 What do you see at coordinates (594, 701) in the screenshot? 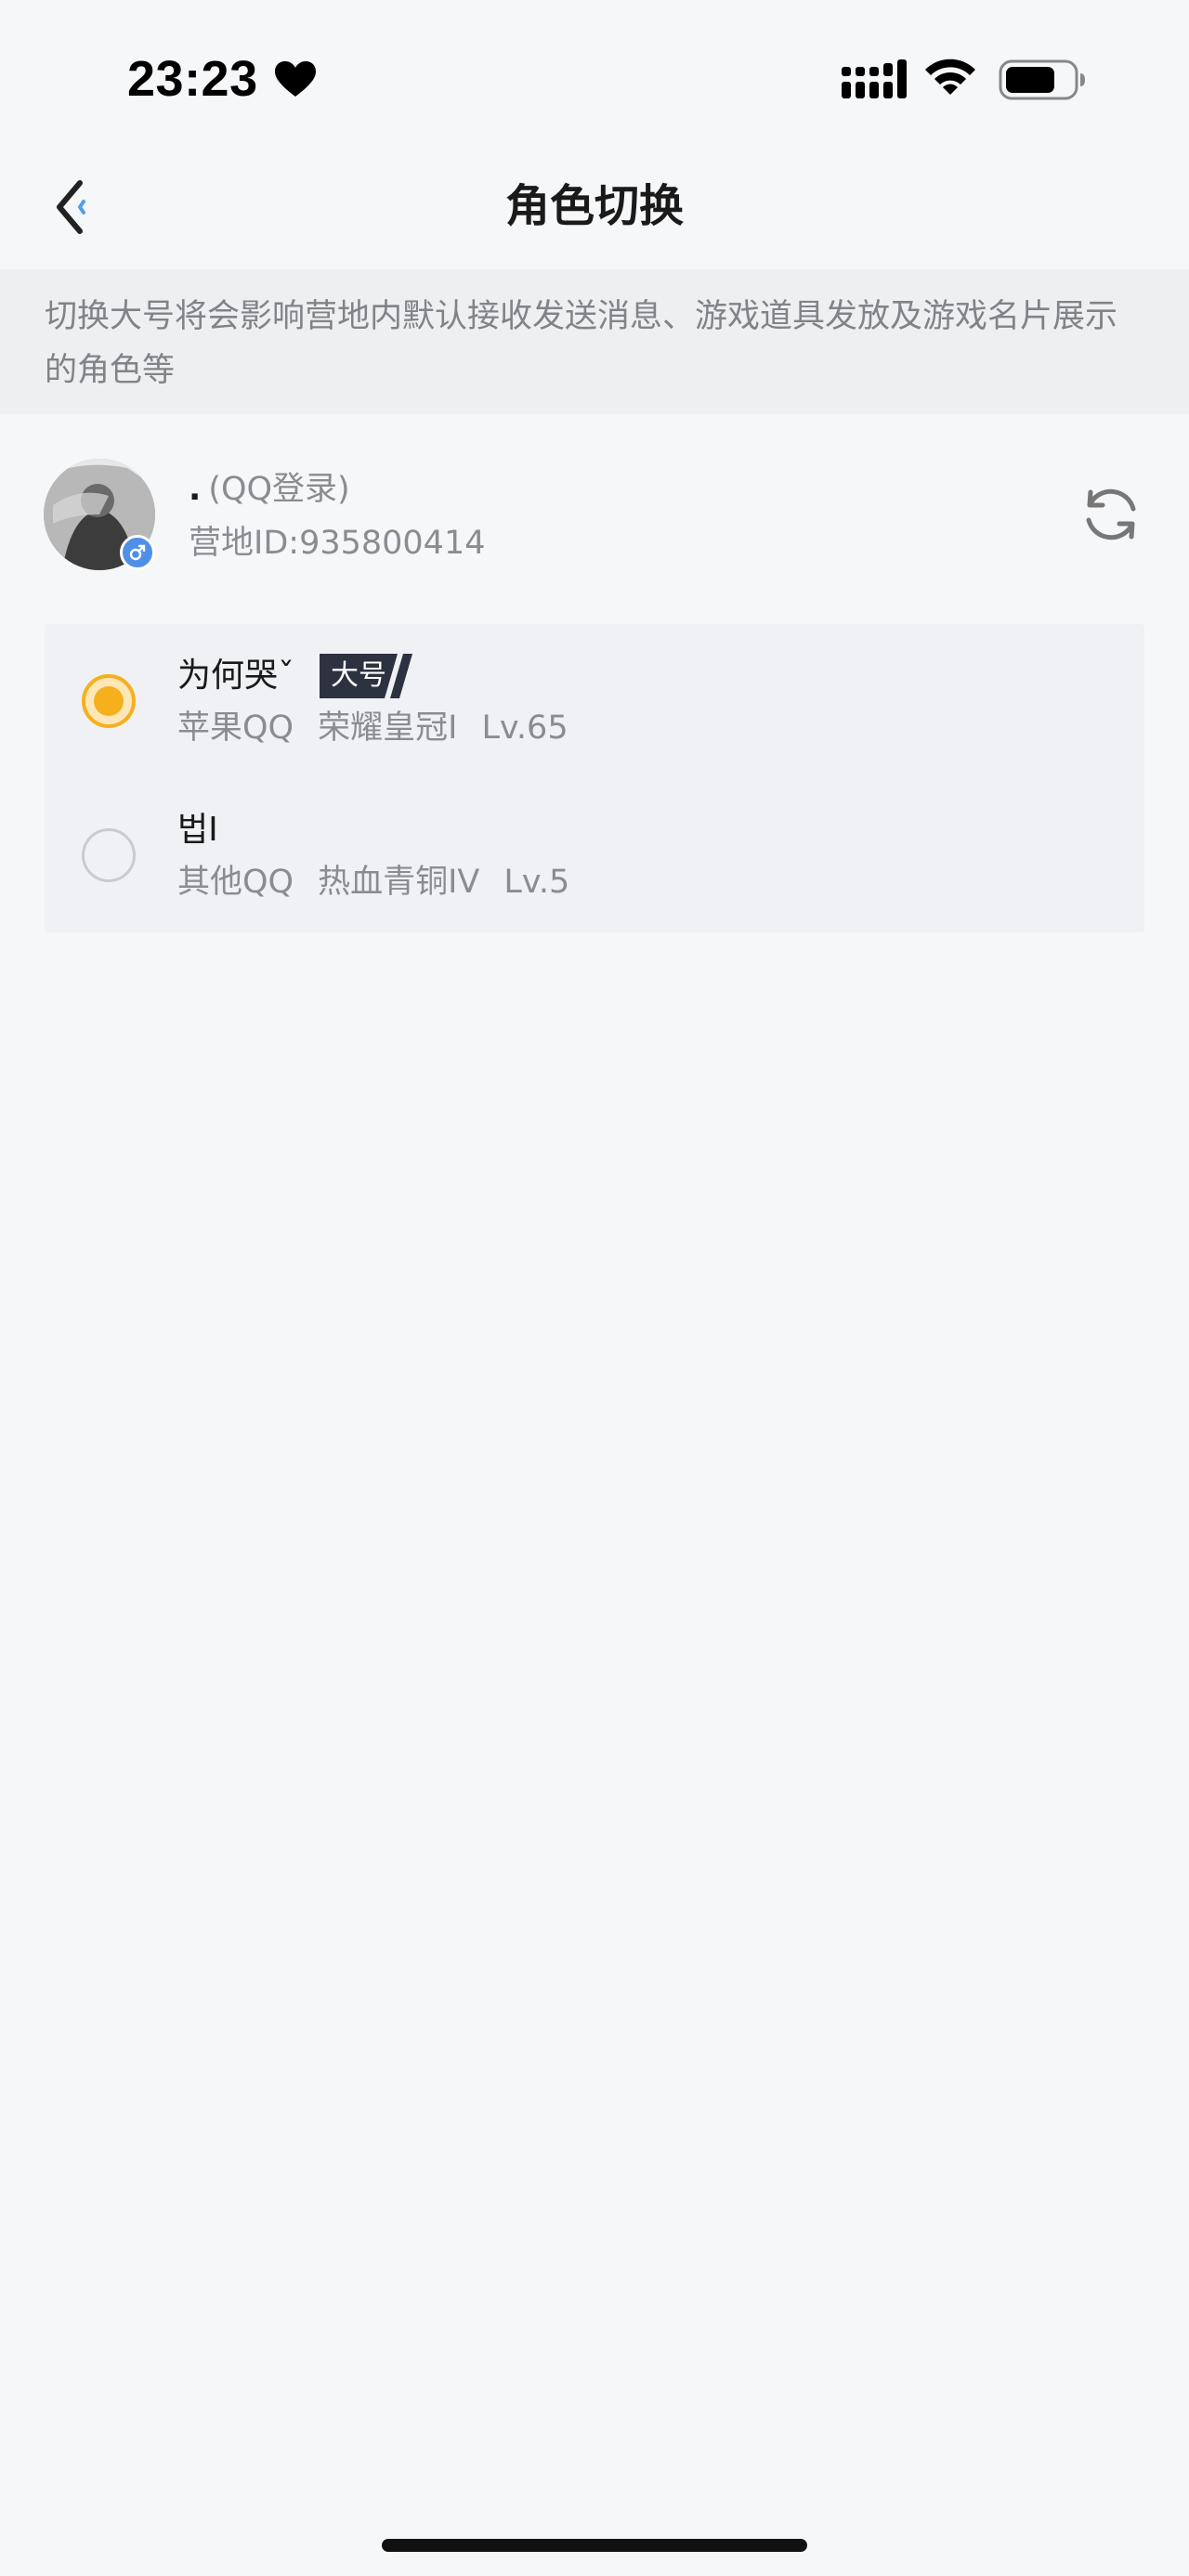
I see `role-item: 为何哭ˇ 大号 苹果QQ 荣耀皇冠I Lv.65` at bounding box center [594, 701].